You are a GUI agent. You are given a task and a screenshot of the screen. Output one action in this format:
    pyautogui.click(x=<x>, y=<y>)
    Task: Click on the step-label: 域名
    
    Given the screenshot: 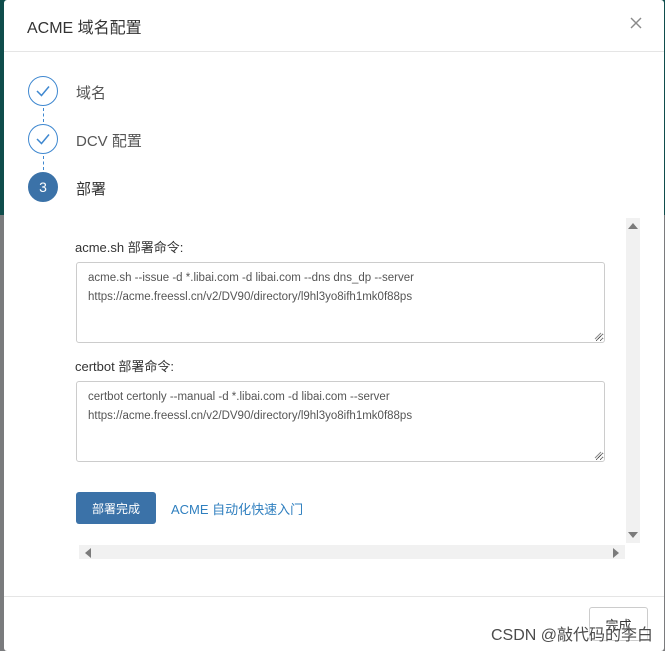 What is the action you would take?
    pyautogui.click(x=91, y=93)
    